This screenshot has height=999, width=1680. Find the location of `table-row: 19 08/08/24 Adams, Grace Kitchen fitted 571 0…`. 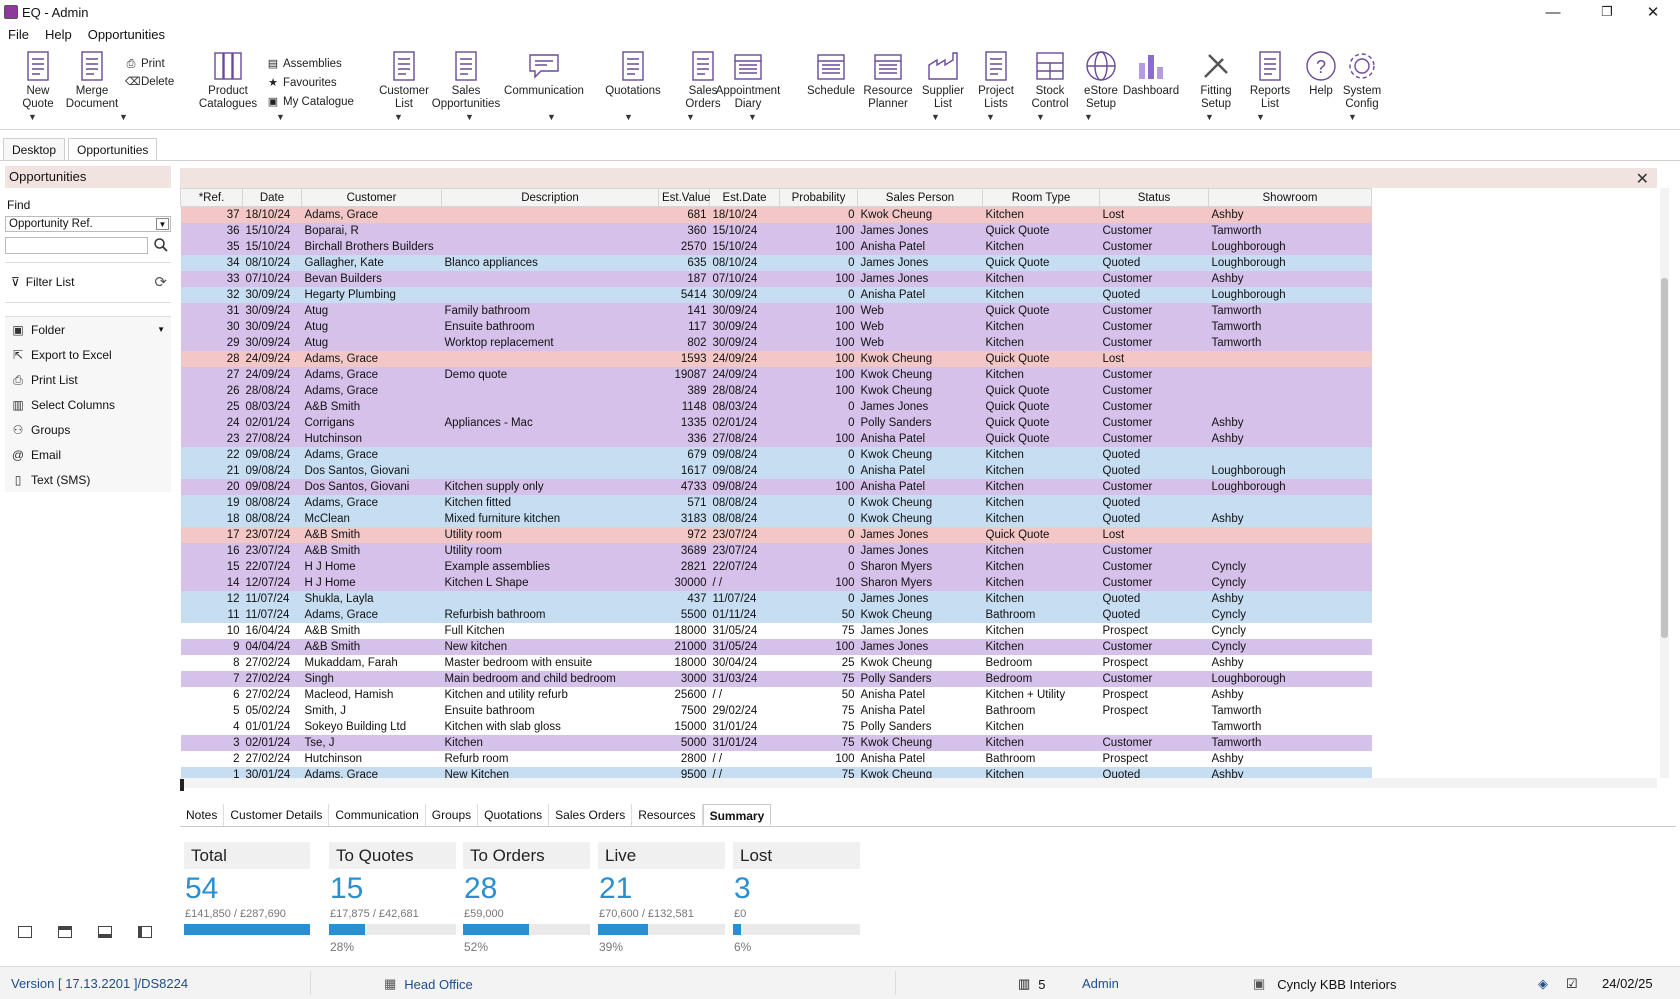

table-row: 19 08/08/24 Adams, Grace Kitchen fitted 571 0… is located at coordinates (776, 503).